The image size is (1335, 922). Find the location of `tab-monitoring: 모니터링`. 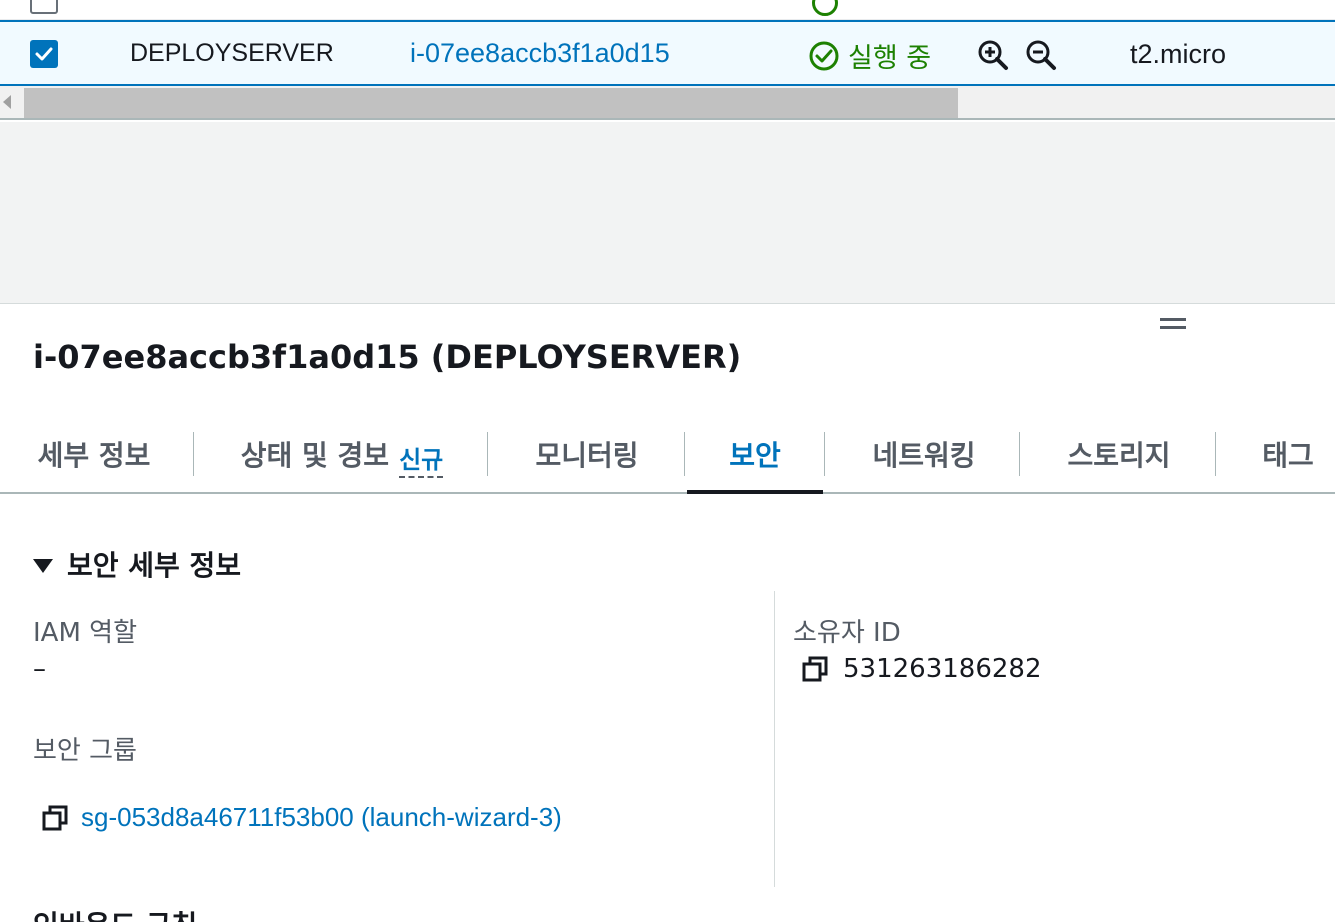

tab-monitoring: 모니터링 is located at coordinates (587, 461).